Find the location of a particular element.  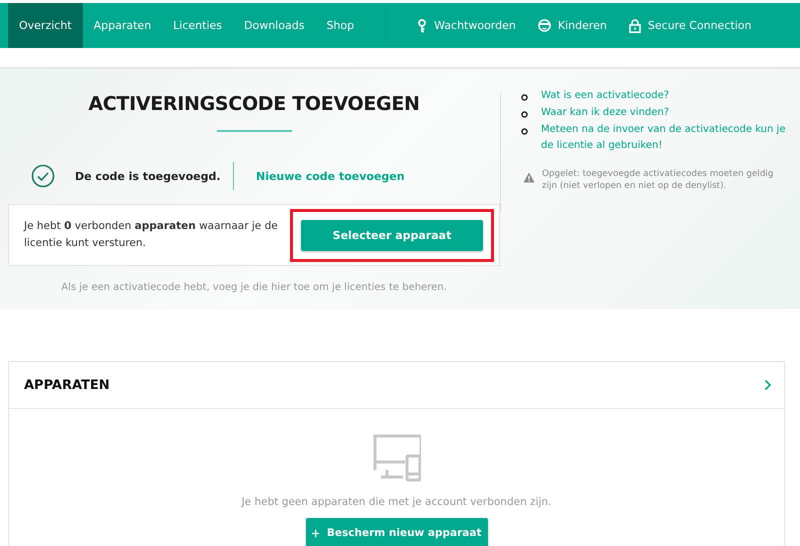

face-icon is located at coordinates (544, 25).